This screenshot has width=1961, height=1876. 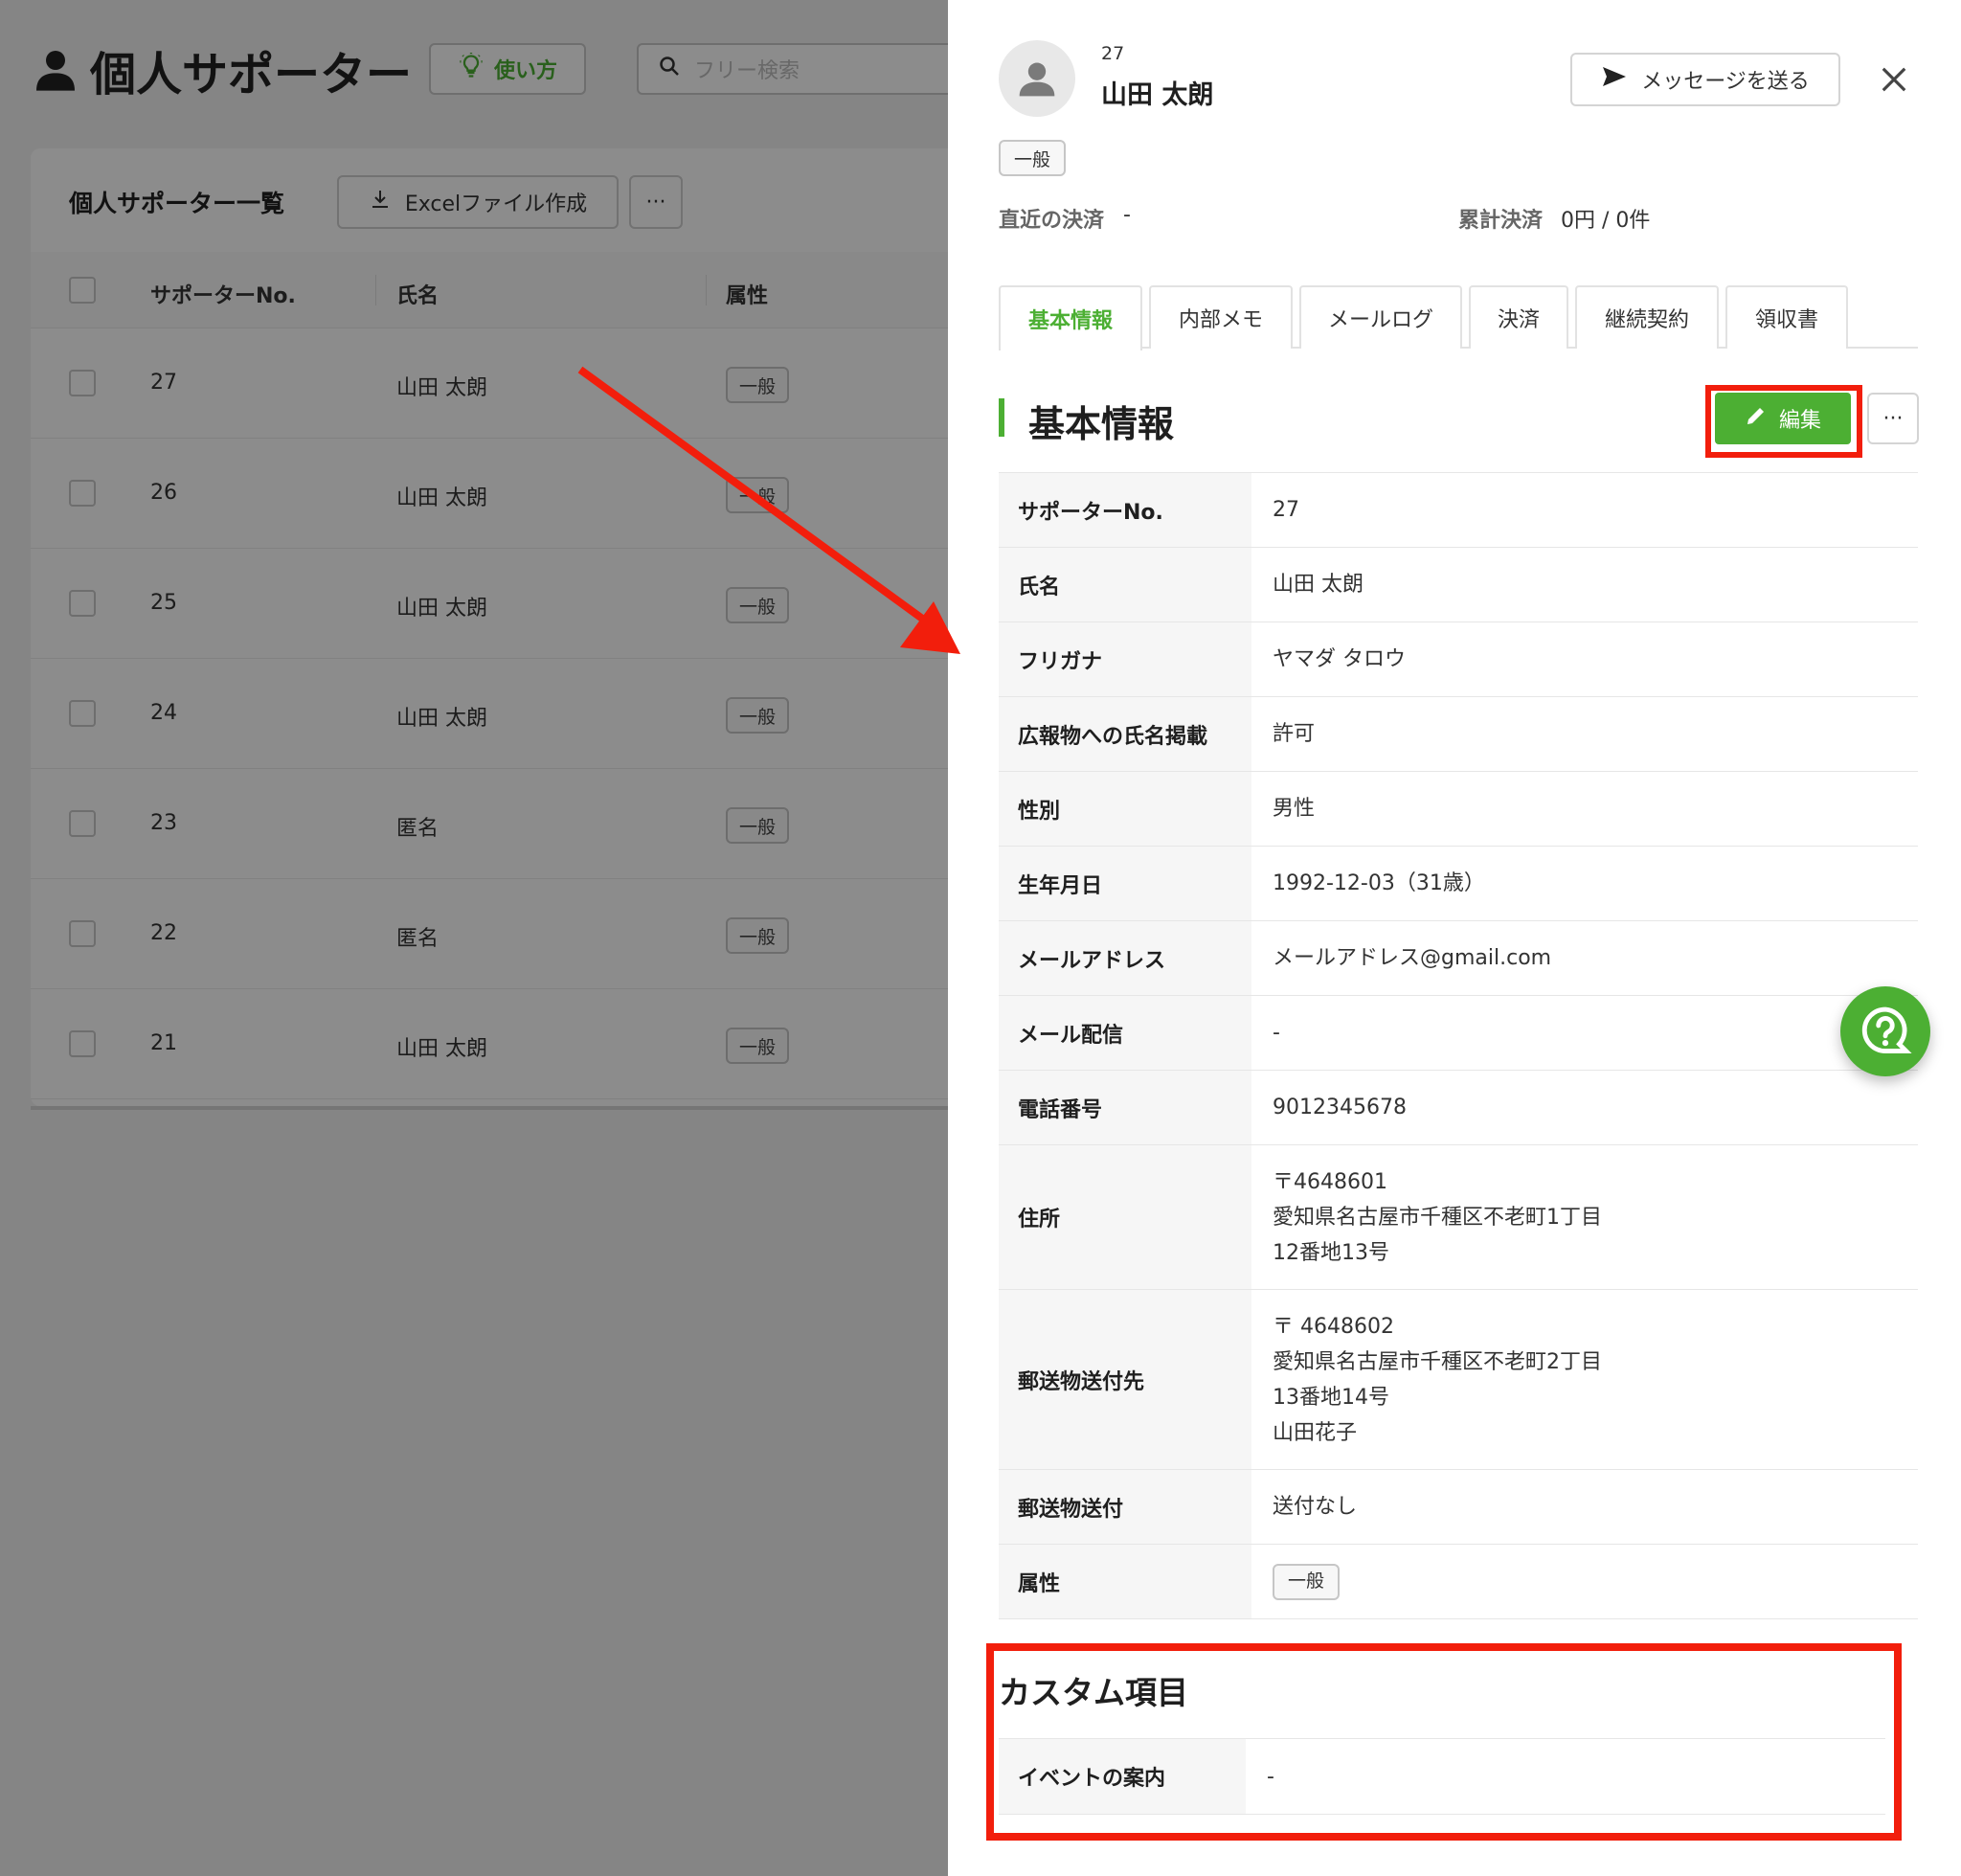 I want to click on info-row: メールアドレス メールアドレス@gmail.com, so click(x=1459, y=958).